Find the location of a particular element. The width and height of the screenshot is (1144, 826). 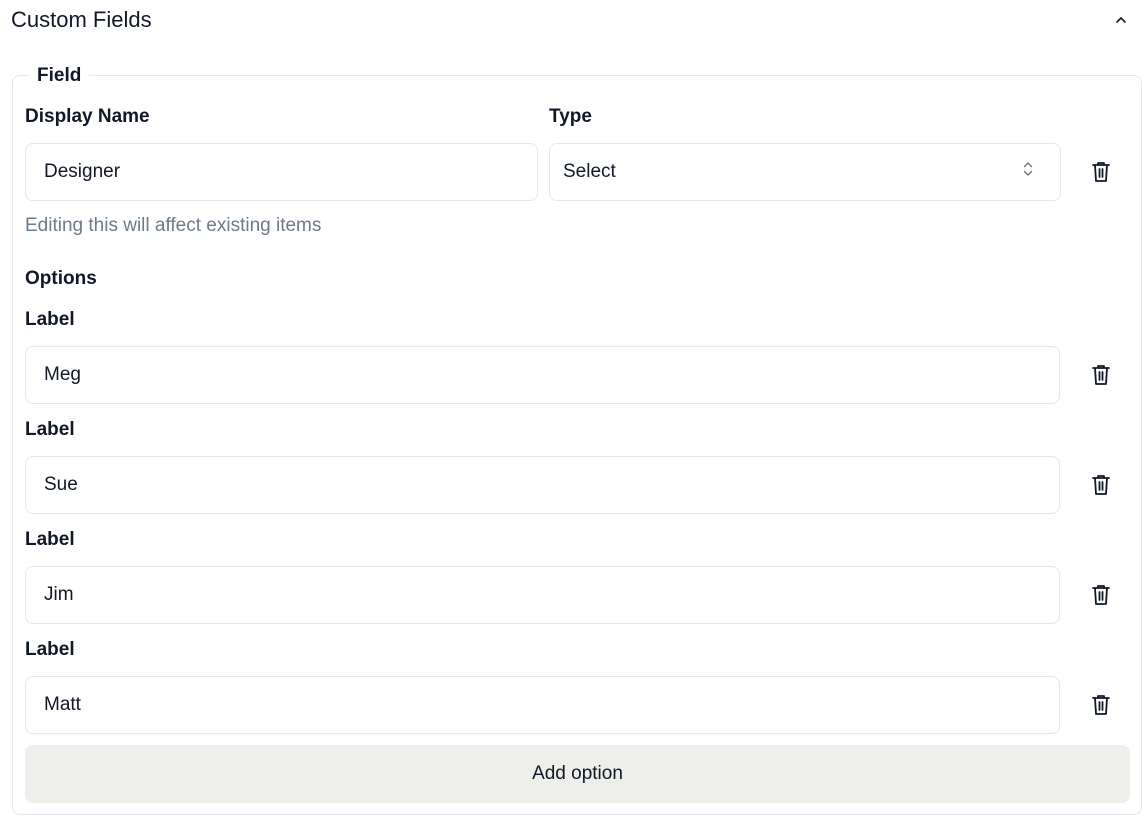

option-value: Meg is located at coordinates (62, 374).